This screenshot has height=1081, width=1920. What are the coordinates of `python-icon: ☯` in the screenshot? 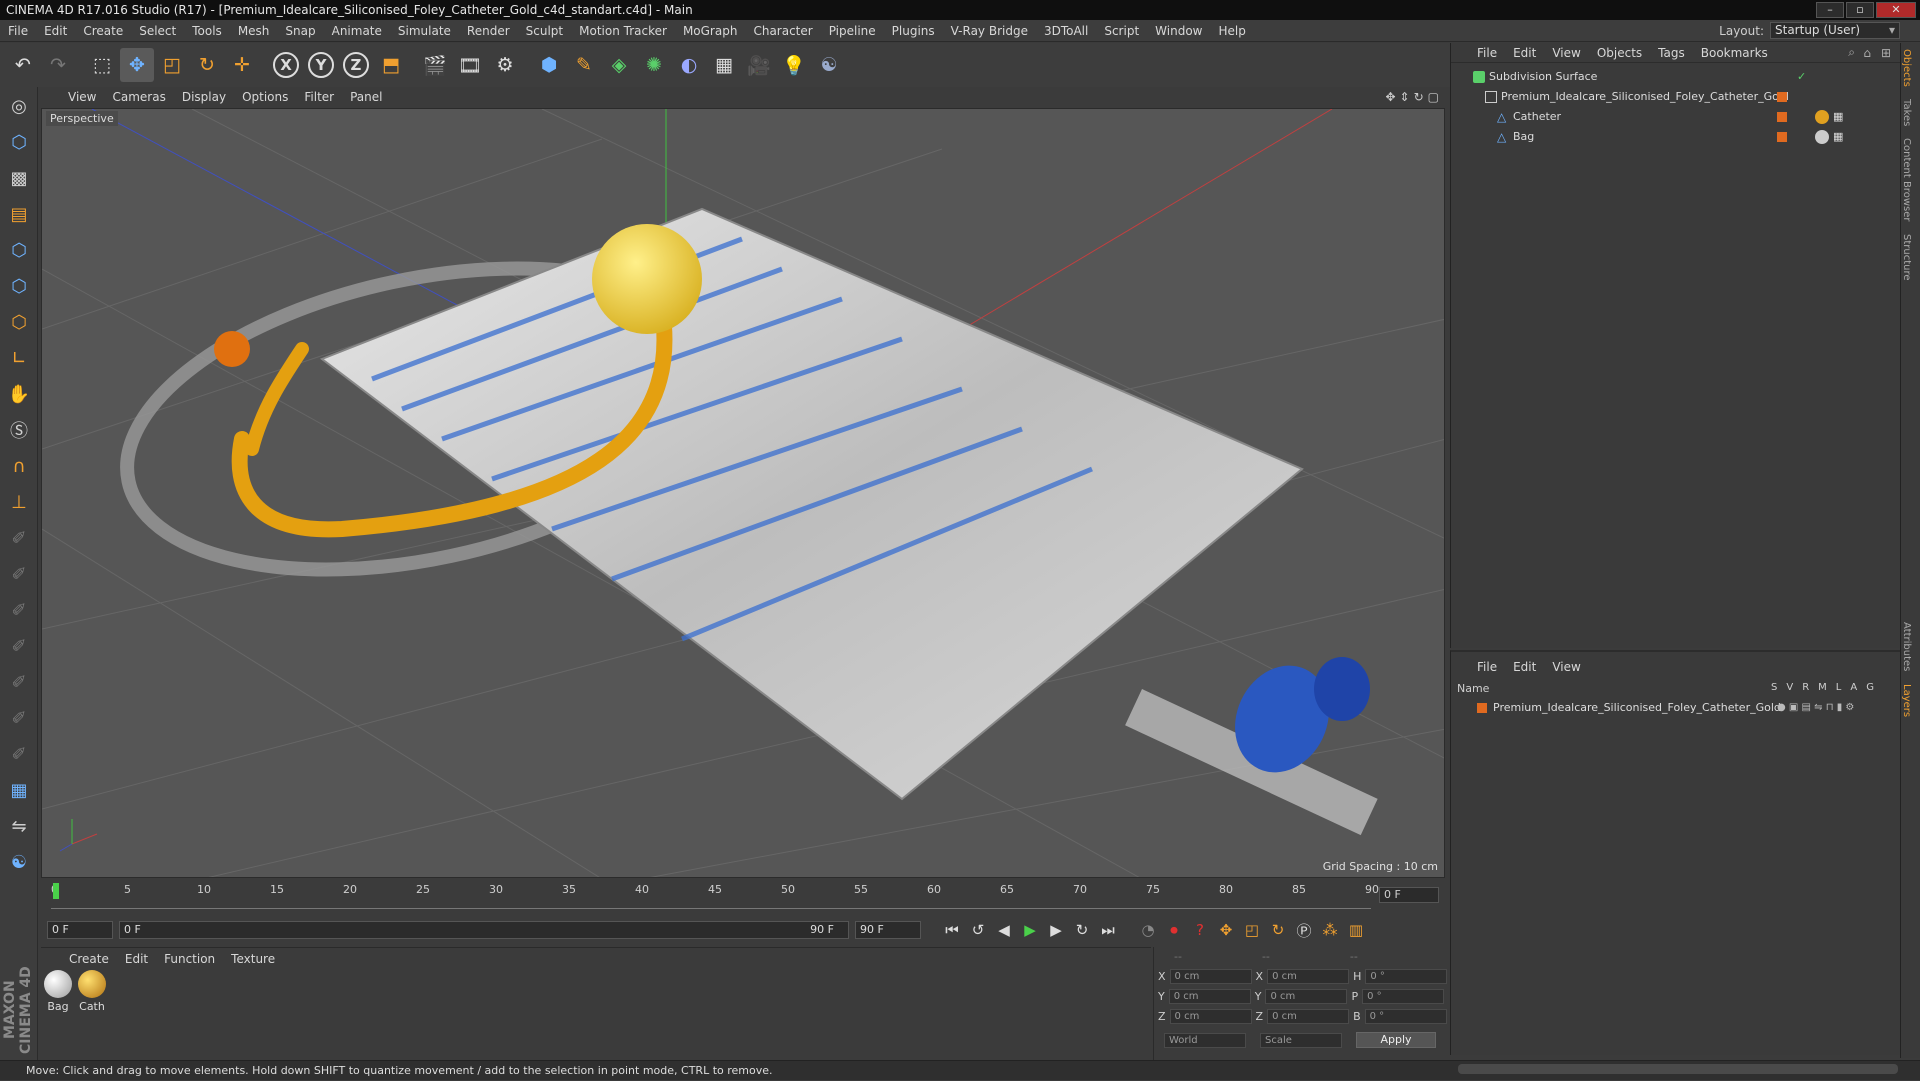 It's located at (829, 65).